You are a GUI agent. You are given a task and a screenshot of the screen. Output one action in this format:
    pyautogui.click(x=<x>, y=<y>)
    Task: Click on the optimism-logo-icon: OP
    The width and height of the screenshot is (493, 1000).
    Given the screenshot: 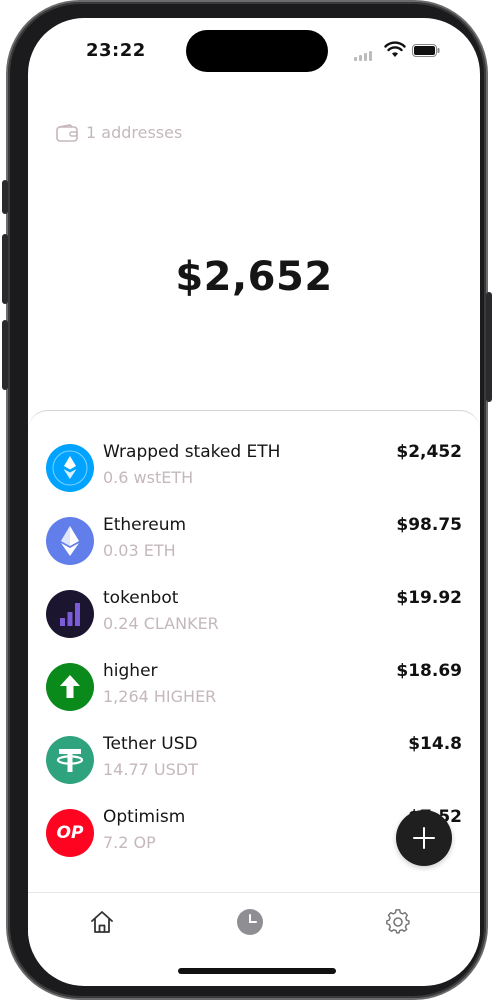 What is the action you would take?
    pyautogui.click(x=70, y=833)
    